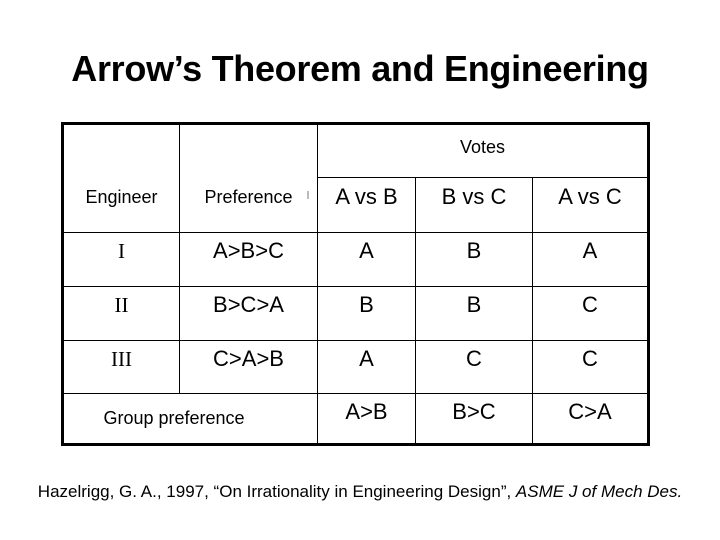  Describe the element at coordinates (590, 196) in the screenshot. I see `header-a-vs-c: A vs C` at that location.